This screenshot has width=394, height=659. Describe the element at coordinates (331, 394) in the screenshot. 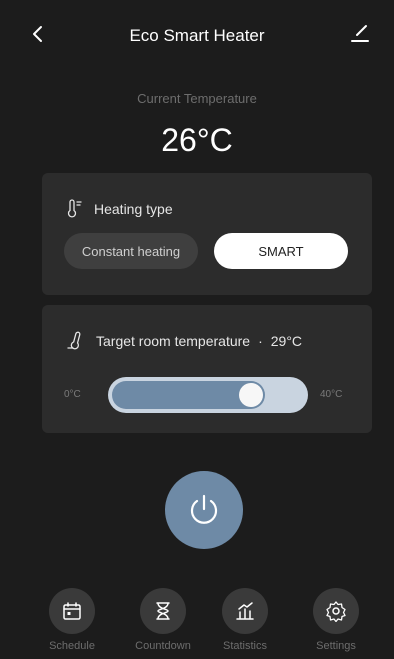

I see `max-temperature-label: 40°C` at that location.